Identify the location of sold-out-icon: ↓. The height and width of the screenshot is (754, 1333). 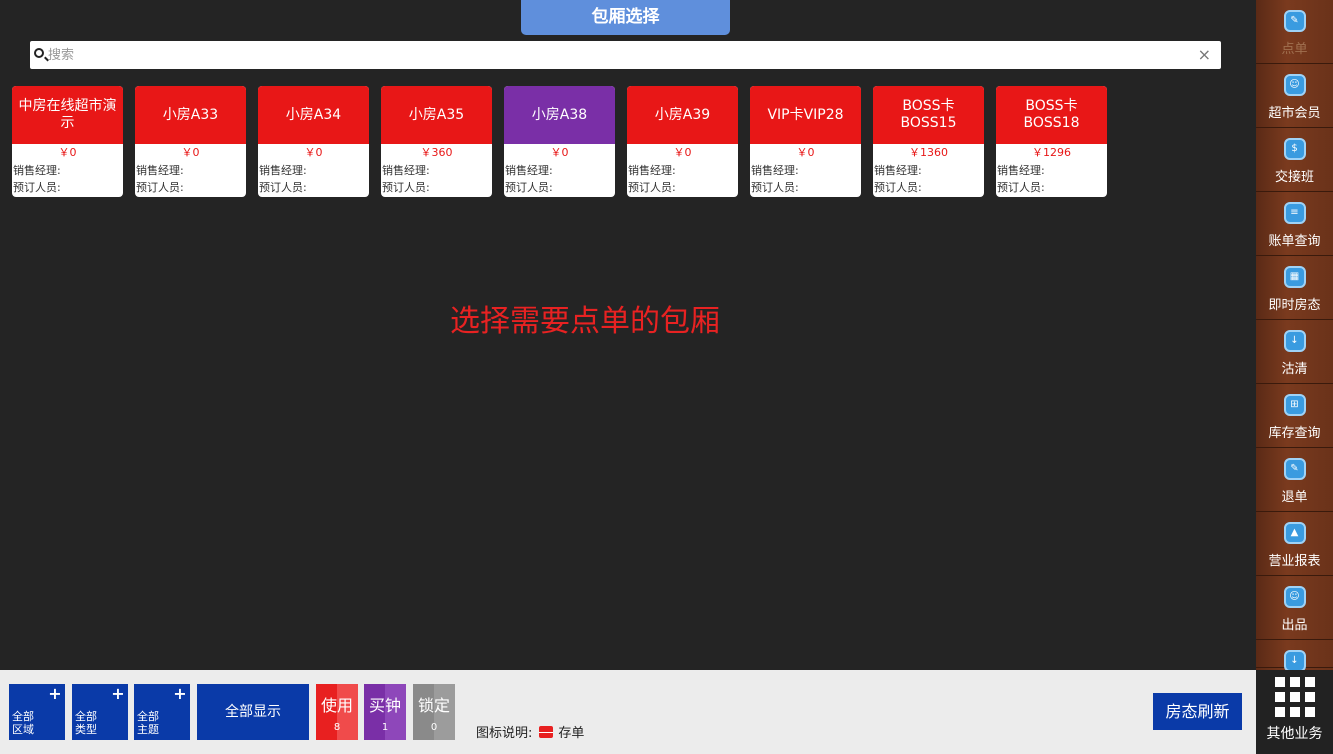
(1294, 341).